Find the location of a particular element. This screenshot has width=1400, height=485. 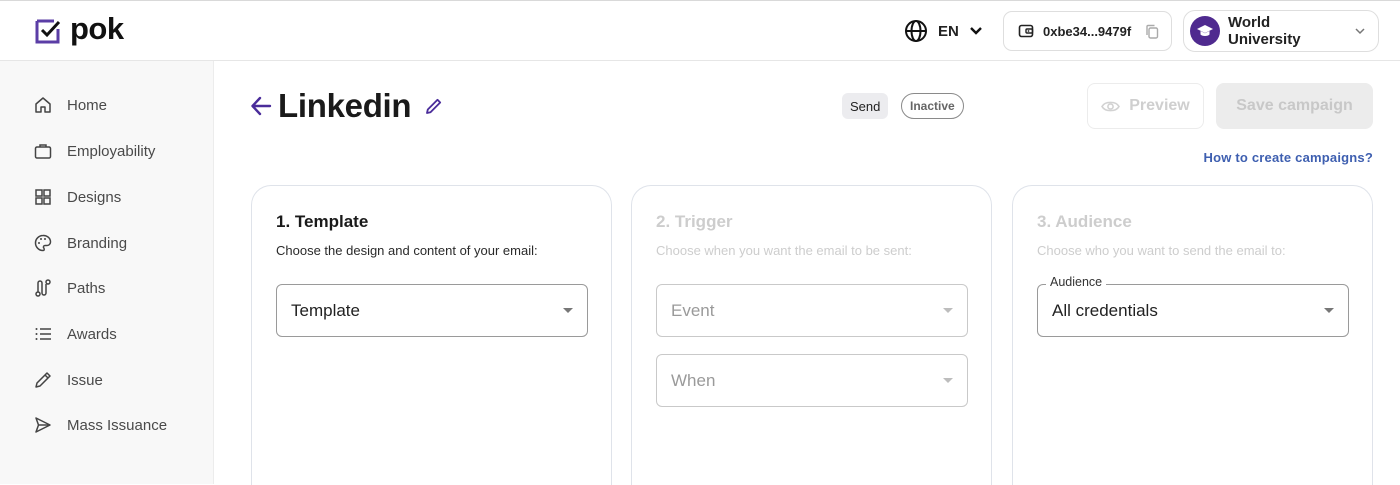

page-title: Linkedin is located at coordinates (345, 105).